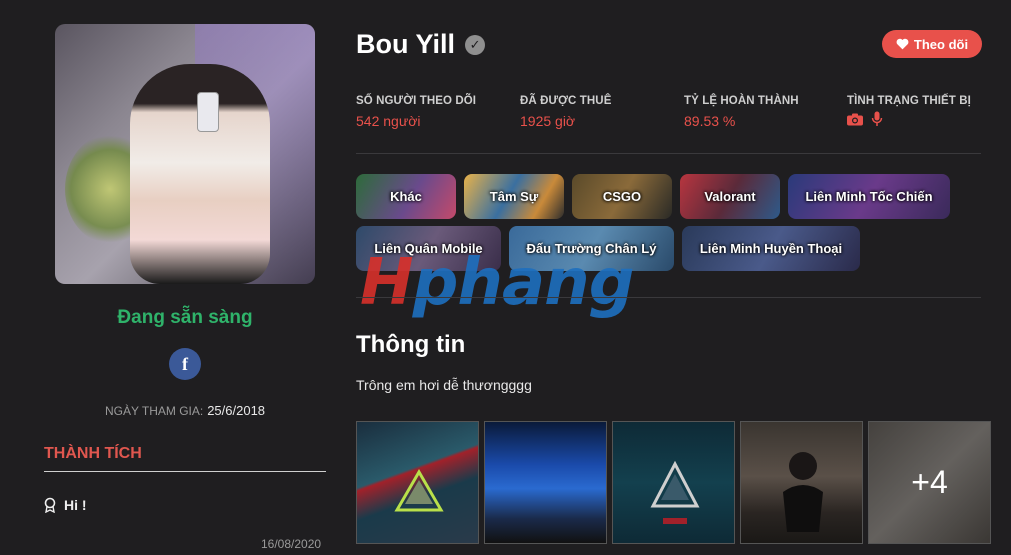  I want to click on medal-icon, so click(50, 505).